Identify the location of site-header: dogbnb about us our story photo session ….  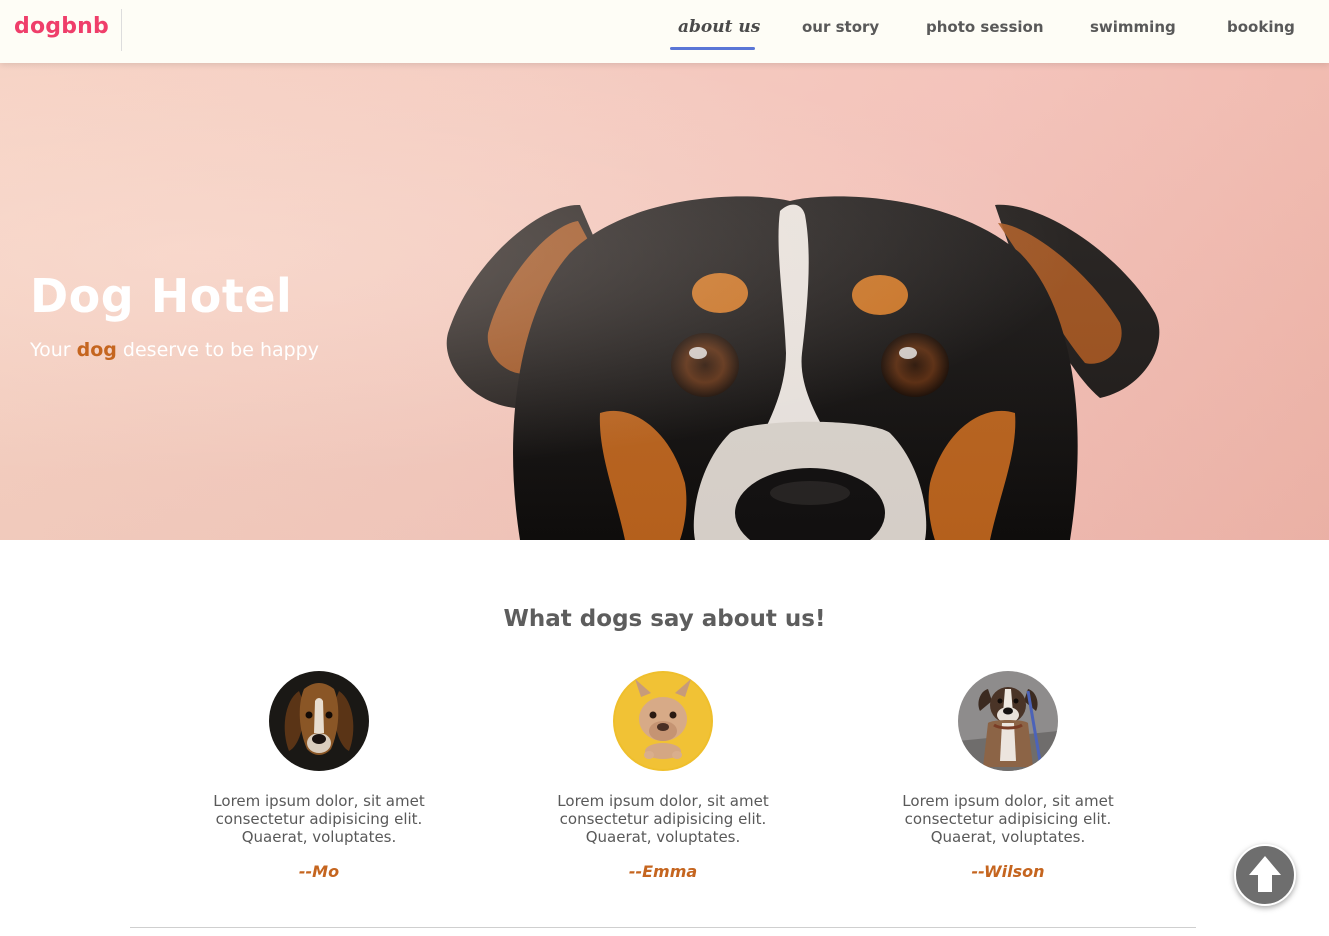
(664, 31).